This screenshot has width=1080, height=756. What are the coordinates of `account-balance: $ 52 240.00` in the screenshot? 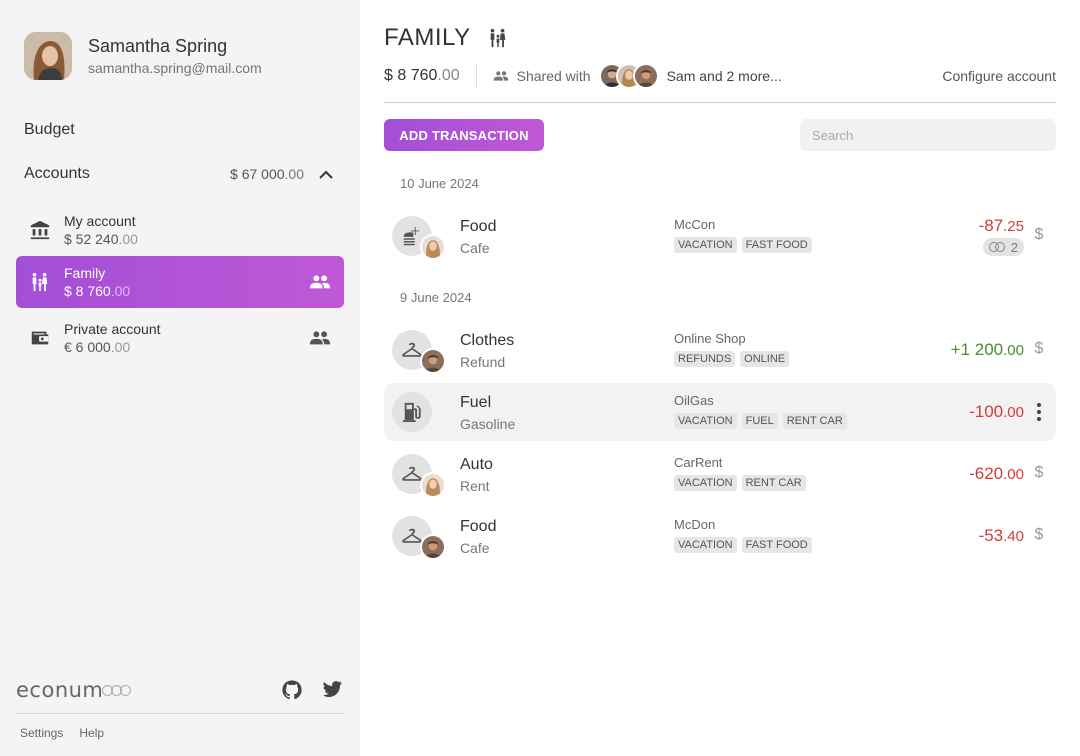 It's located at (101, 239).